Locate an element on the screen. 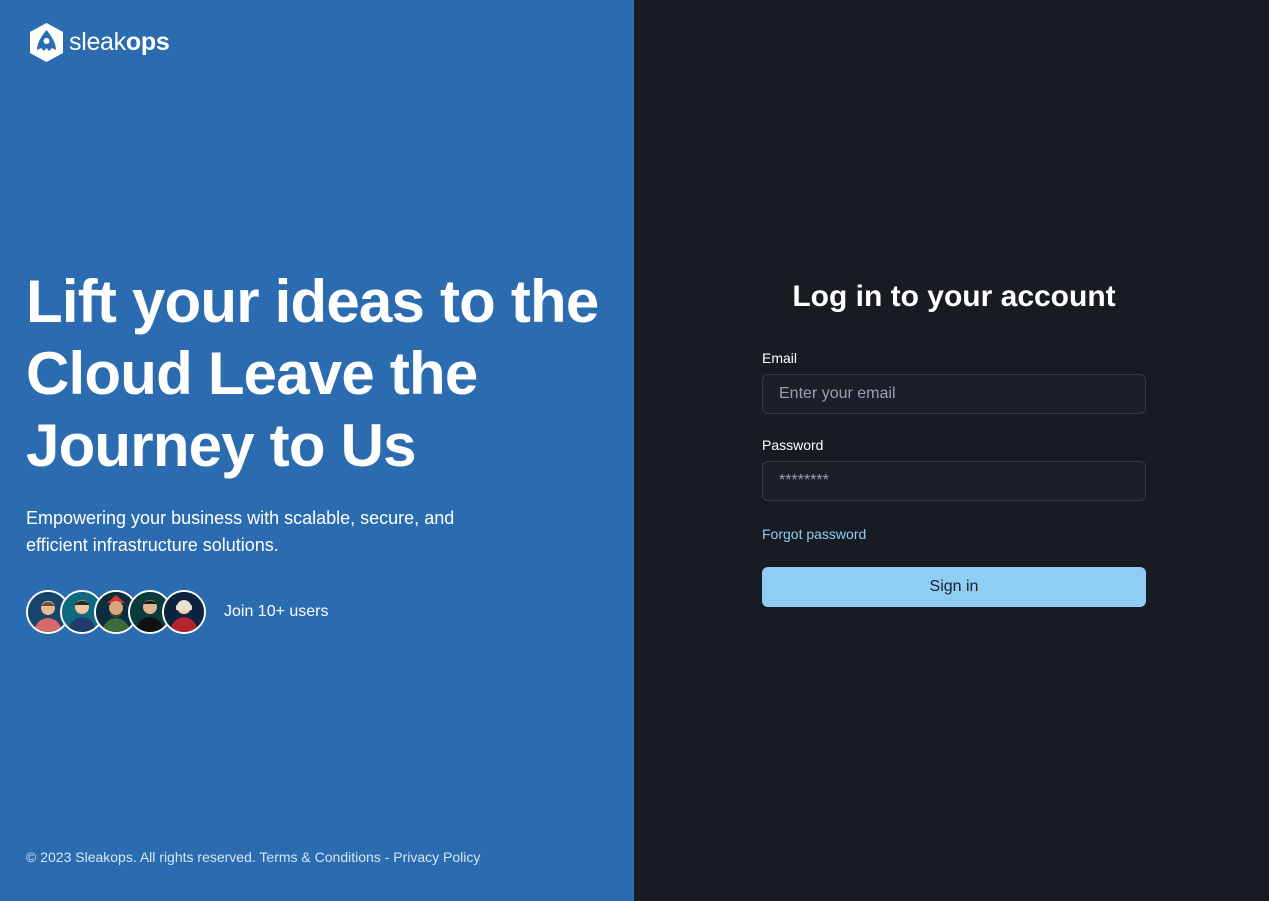 This screenshot has height=901, width=1269. copyright-text: © 2023 Sleakops. All rights reserved. is located at coordinates (141, 857).